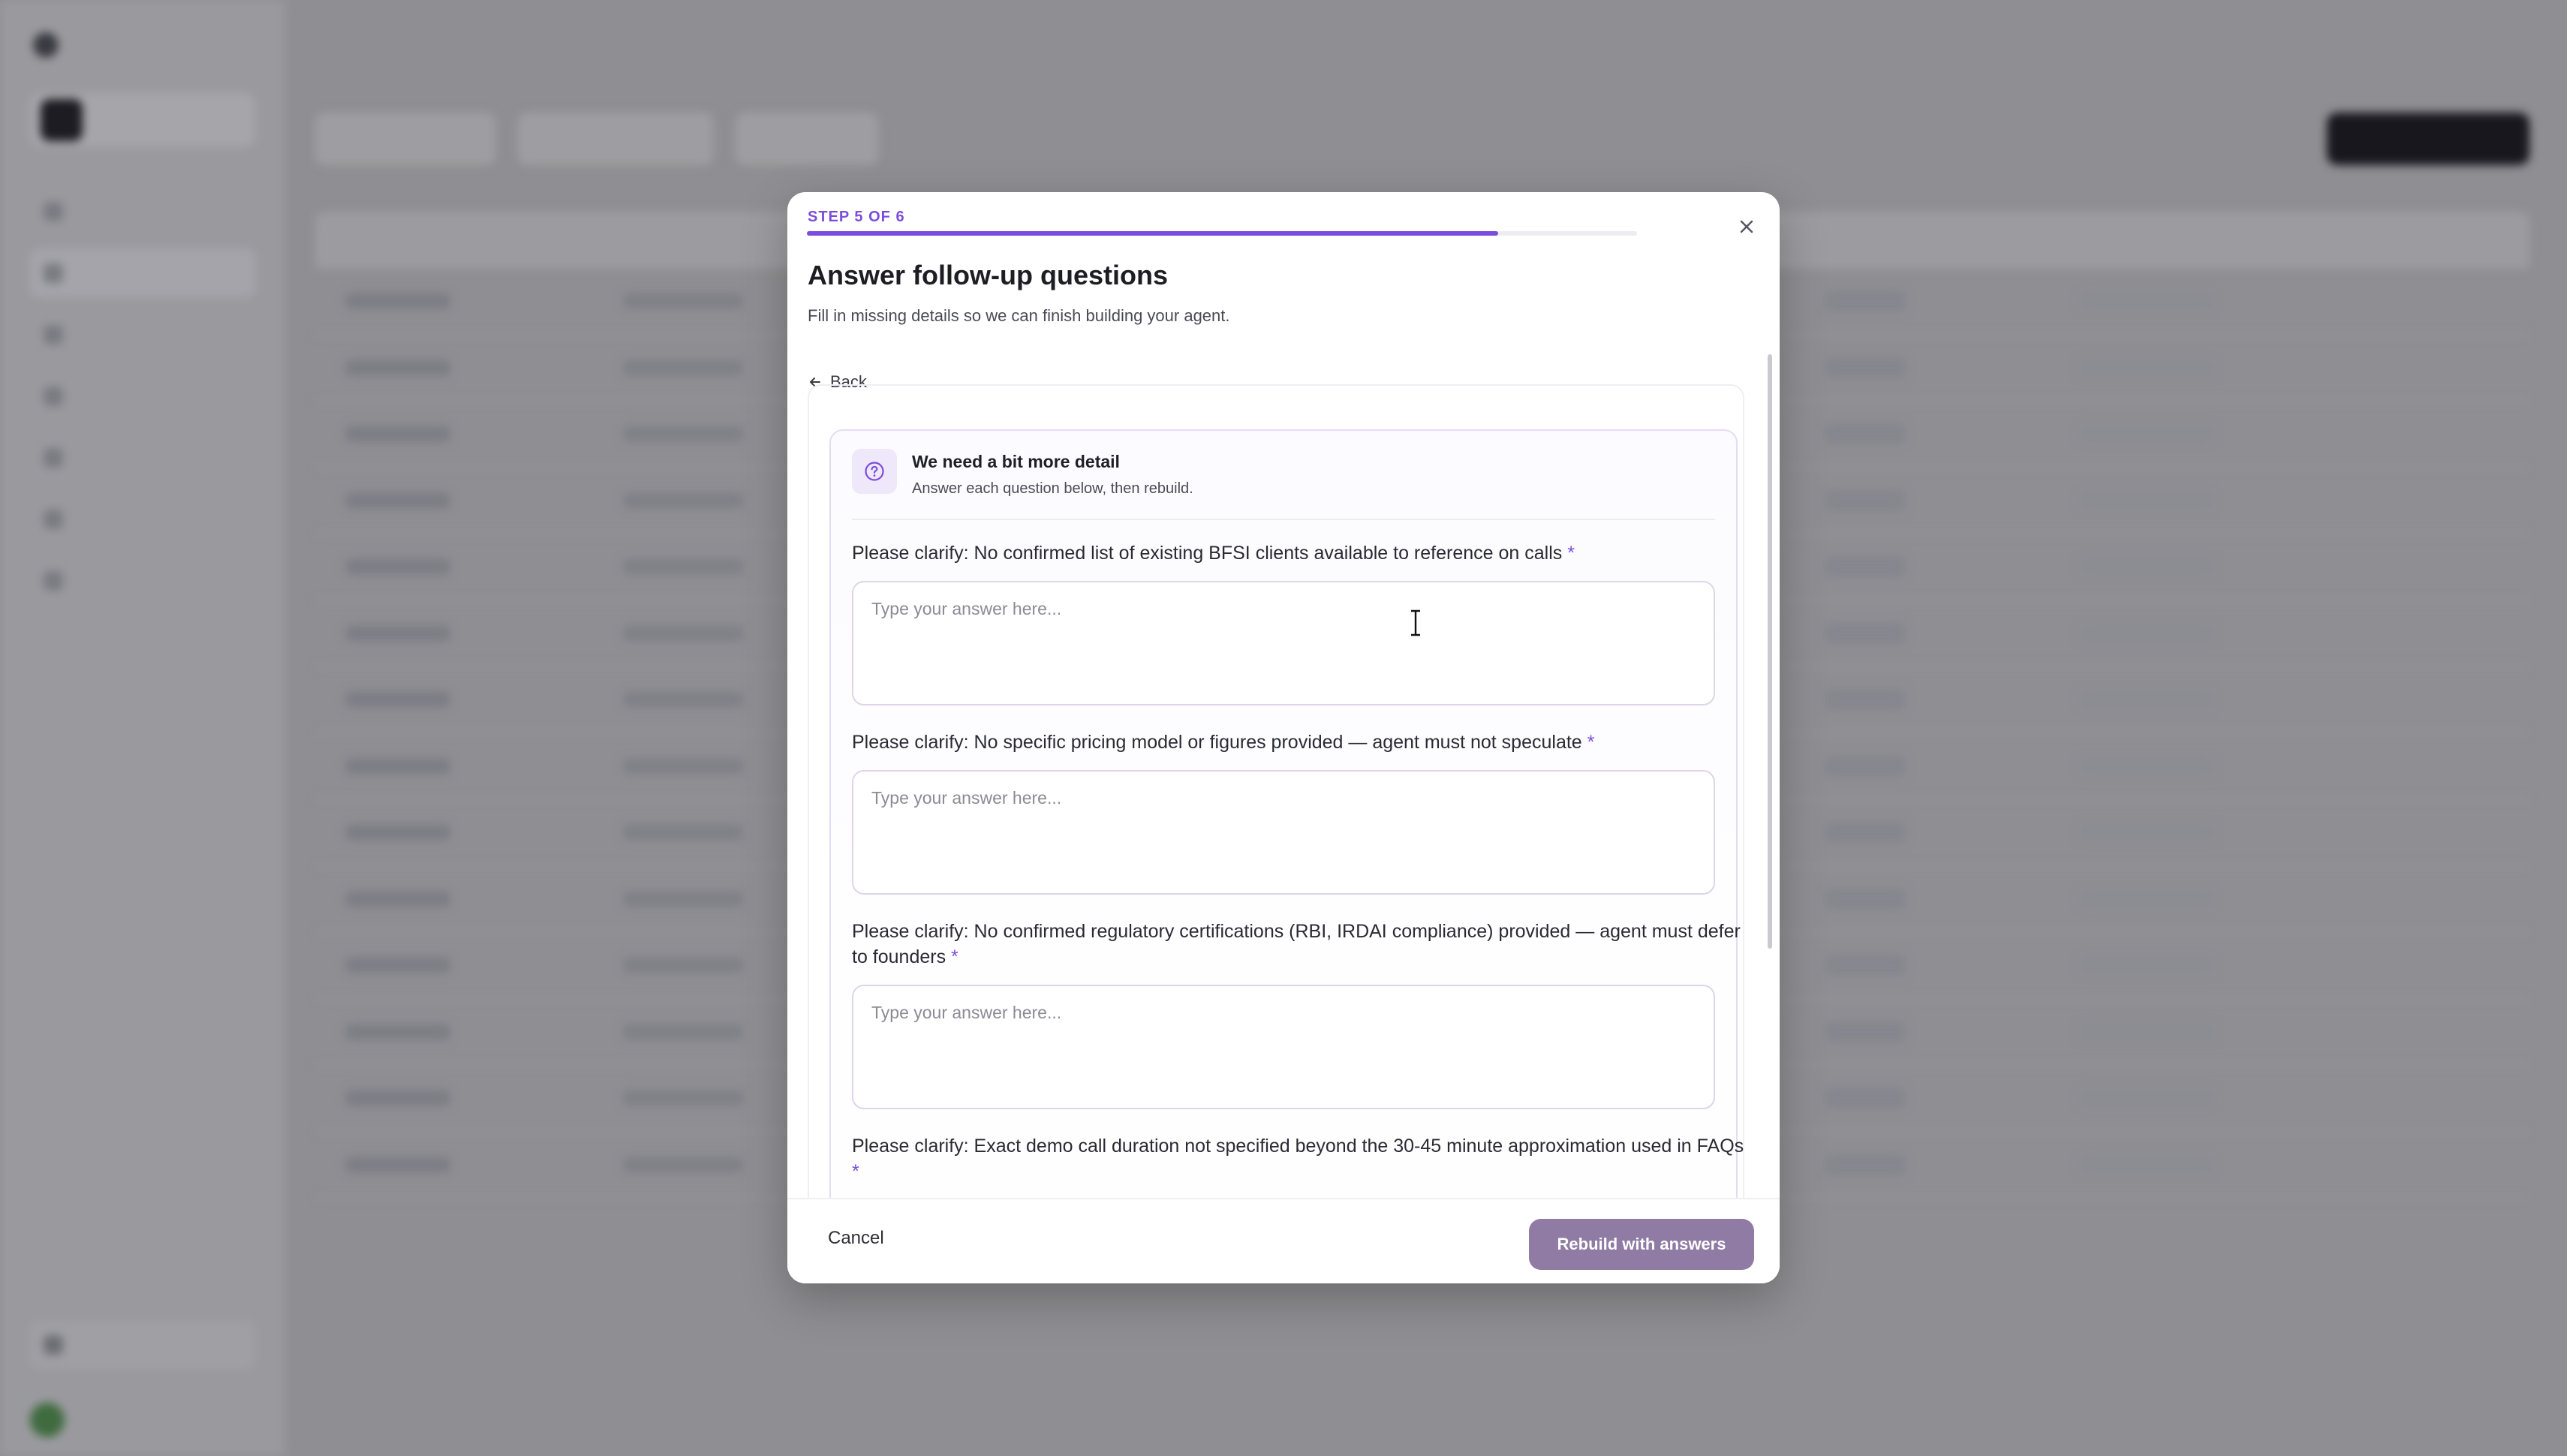 This screenshot has height=1456, width=2567. Describe the element at coordinates (856, 1238) in the screenshot. I see `cancel-button: Cancel` at that location.